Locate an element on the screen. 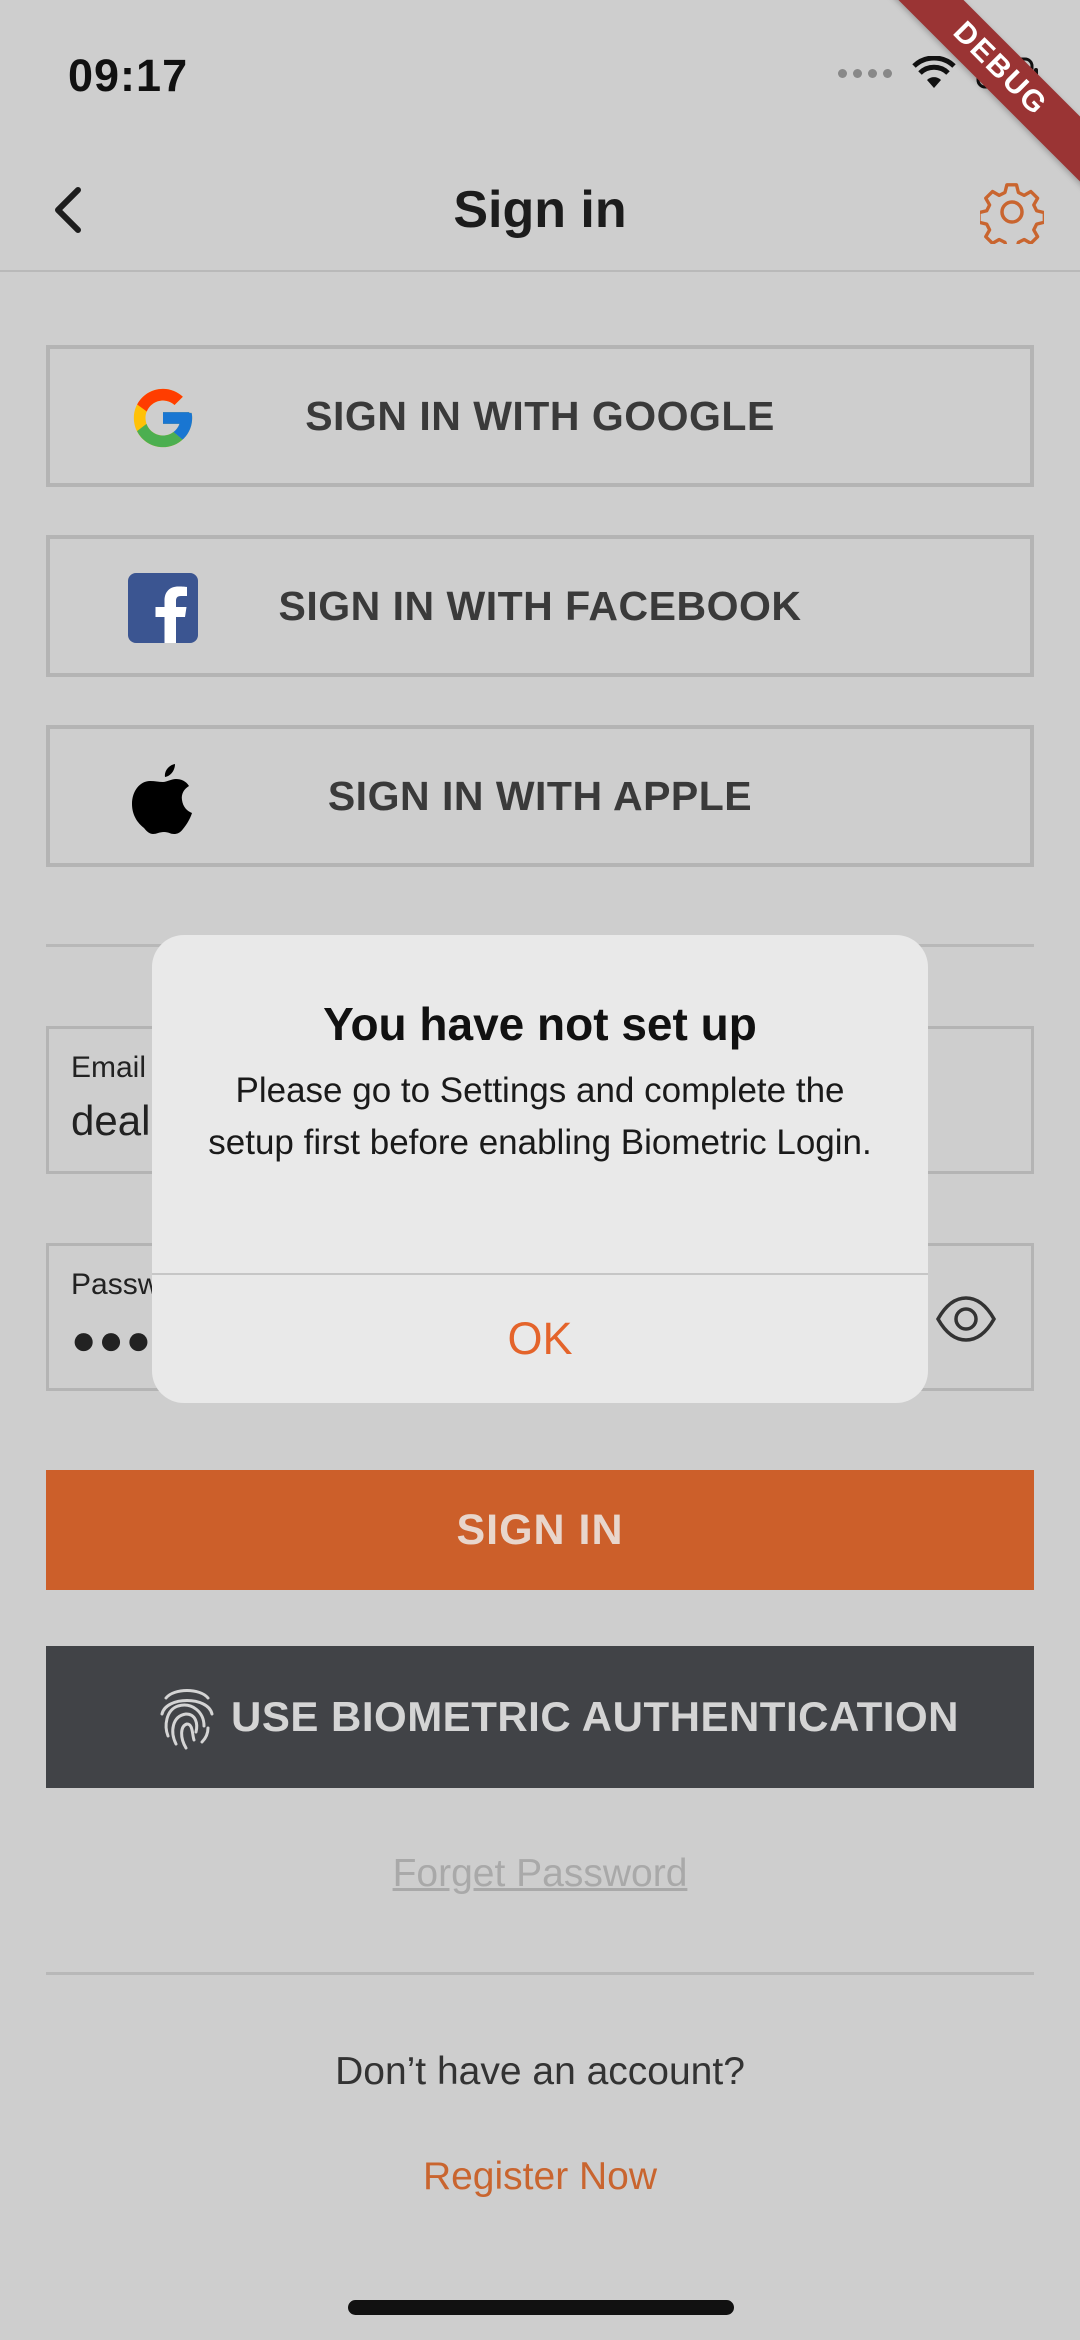 The height and width of the screenshot is (2340, 1080). facebook-sign-in-button: SIGN IN WITH FACEBOOK is located at coordinates (540, 606).